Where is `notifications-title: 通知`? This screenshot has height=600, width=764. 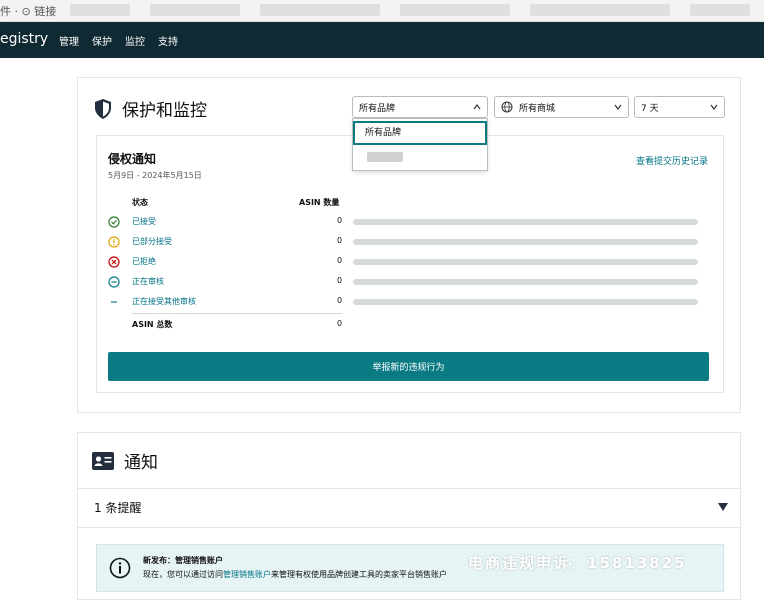
notifications-title: 通知 is located at coordinates (141, 463).